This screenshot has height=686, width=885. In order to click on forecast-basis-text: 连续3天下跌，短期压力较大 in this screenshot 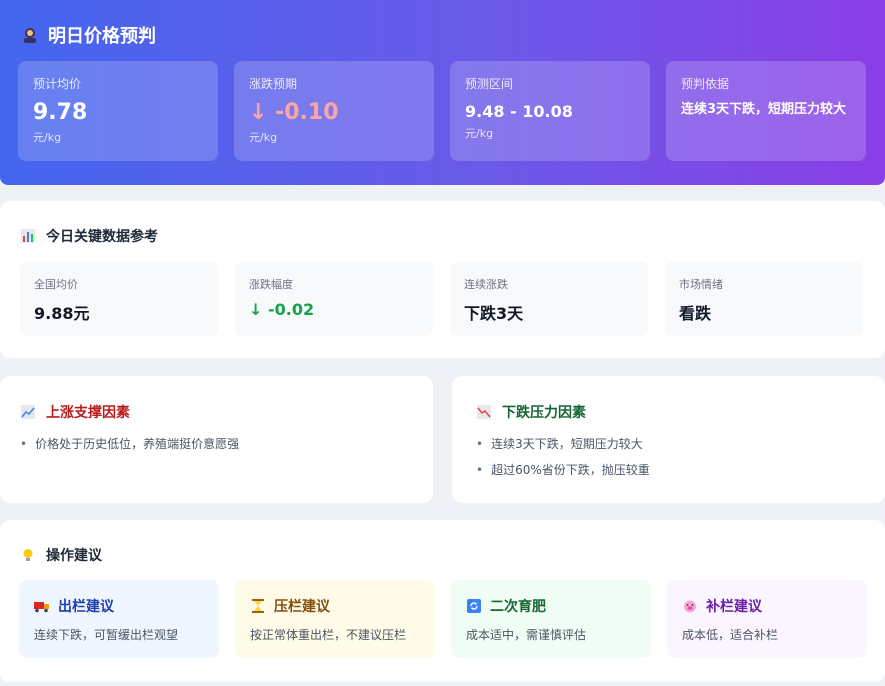, I will do `click(764, 109)`.